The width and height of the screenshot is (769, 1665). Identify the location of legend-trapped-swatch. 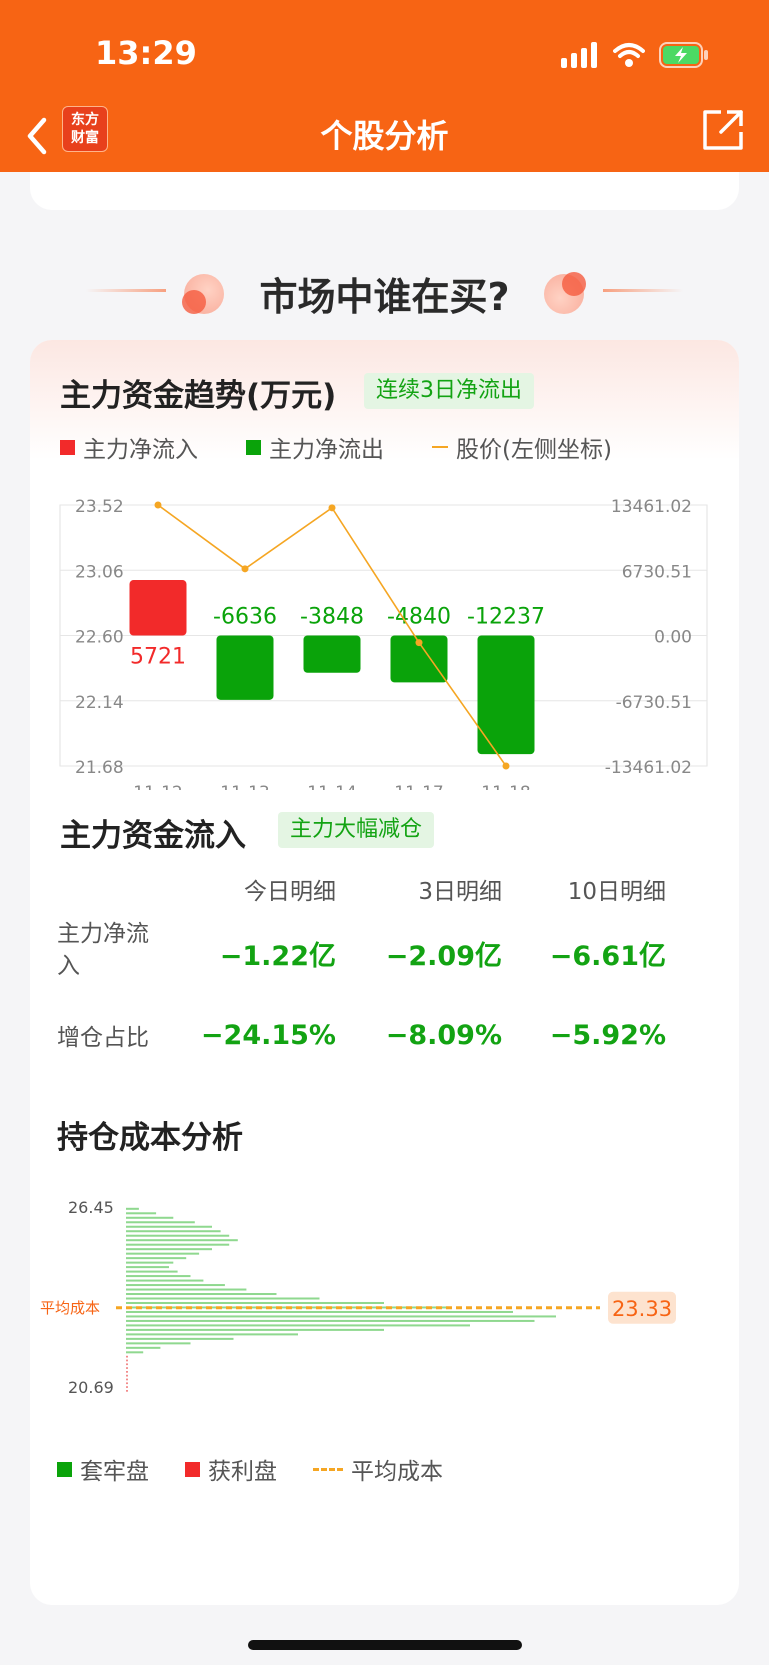
(64, 1469).